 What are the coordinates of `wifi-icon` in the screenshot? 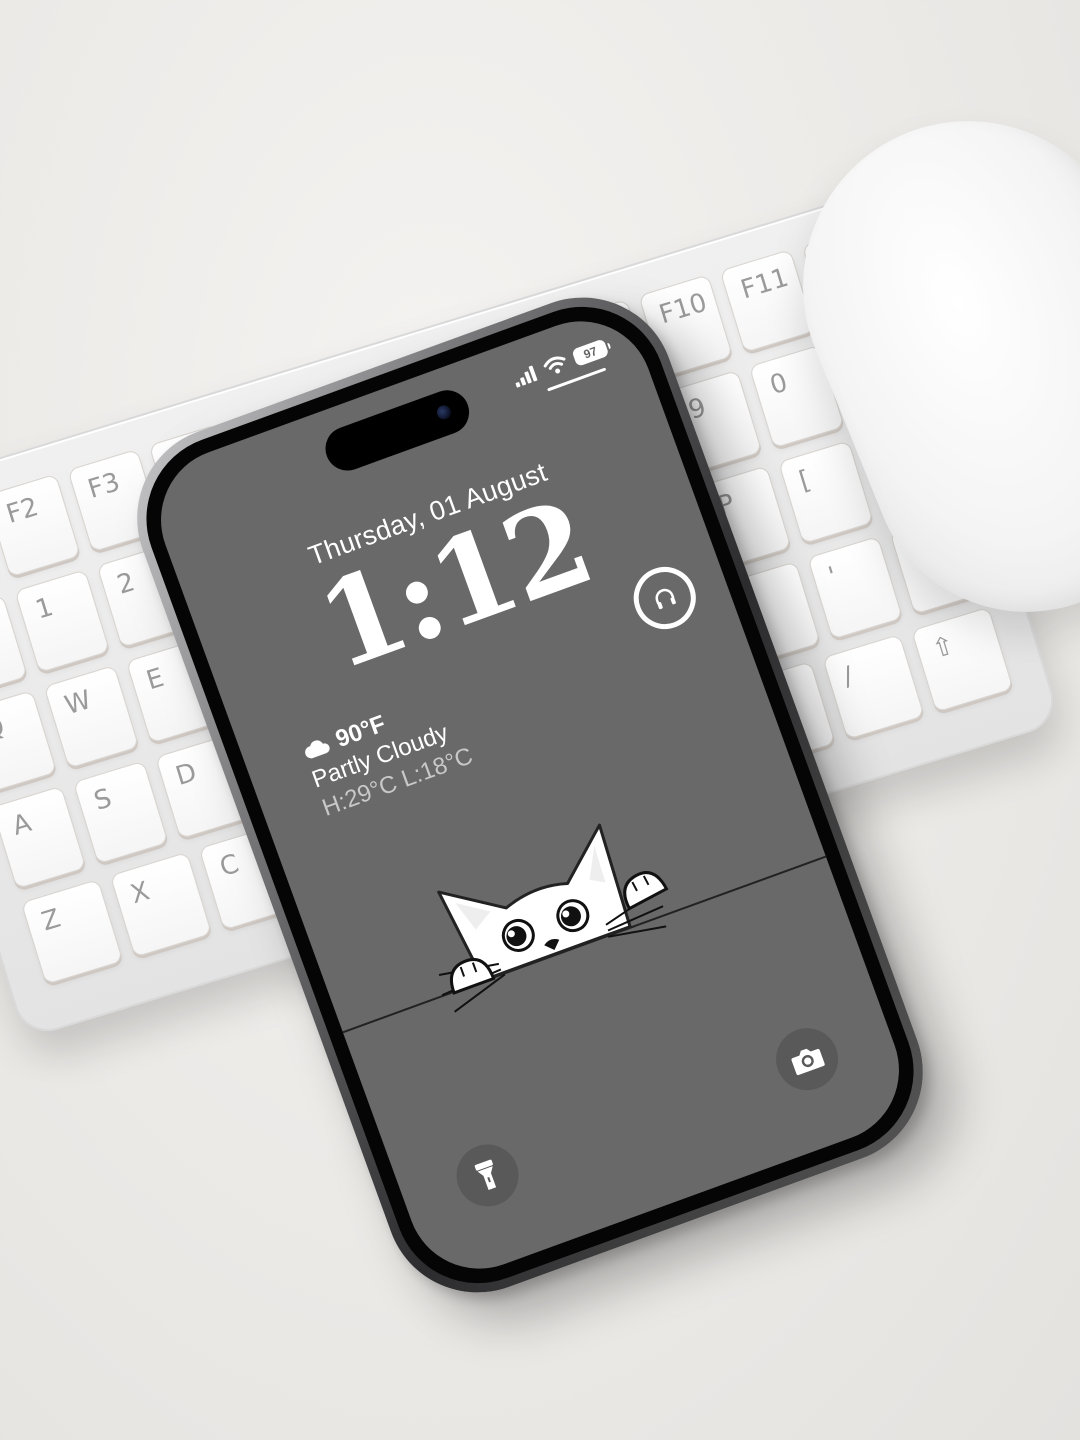 It's located at (554, 365).